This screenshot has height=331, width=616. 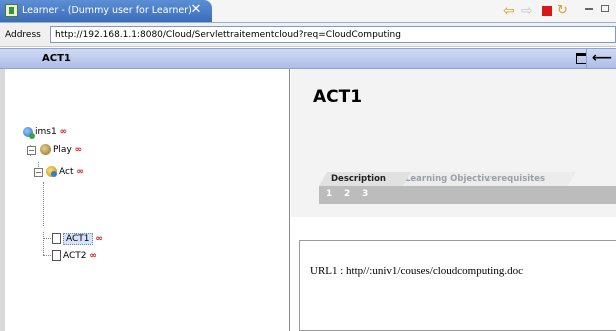 I want to click on header-divider, so click(x=586, y=58).